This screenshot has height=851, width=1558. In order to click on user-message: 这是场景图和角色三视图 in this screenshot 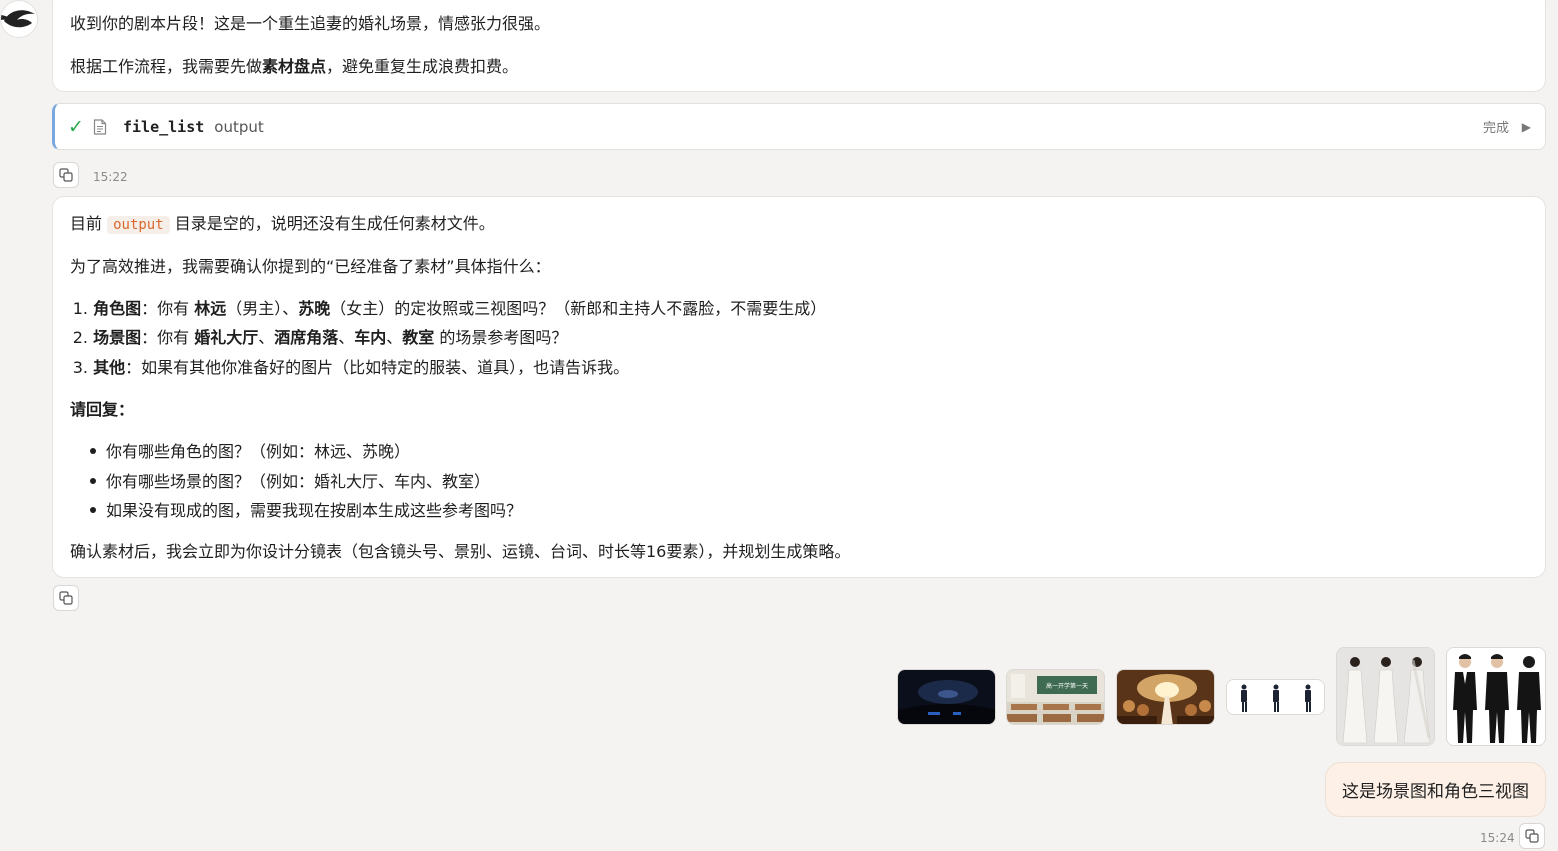, I will do `click(1435, 789)`.